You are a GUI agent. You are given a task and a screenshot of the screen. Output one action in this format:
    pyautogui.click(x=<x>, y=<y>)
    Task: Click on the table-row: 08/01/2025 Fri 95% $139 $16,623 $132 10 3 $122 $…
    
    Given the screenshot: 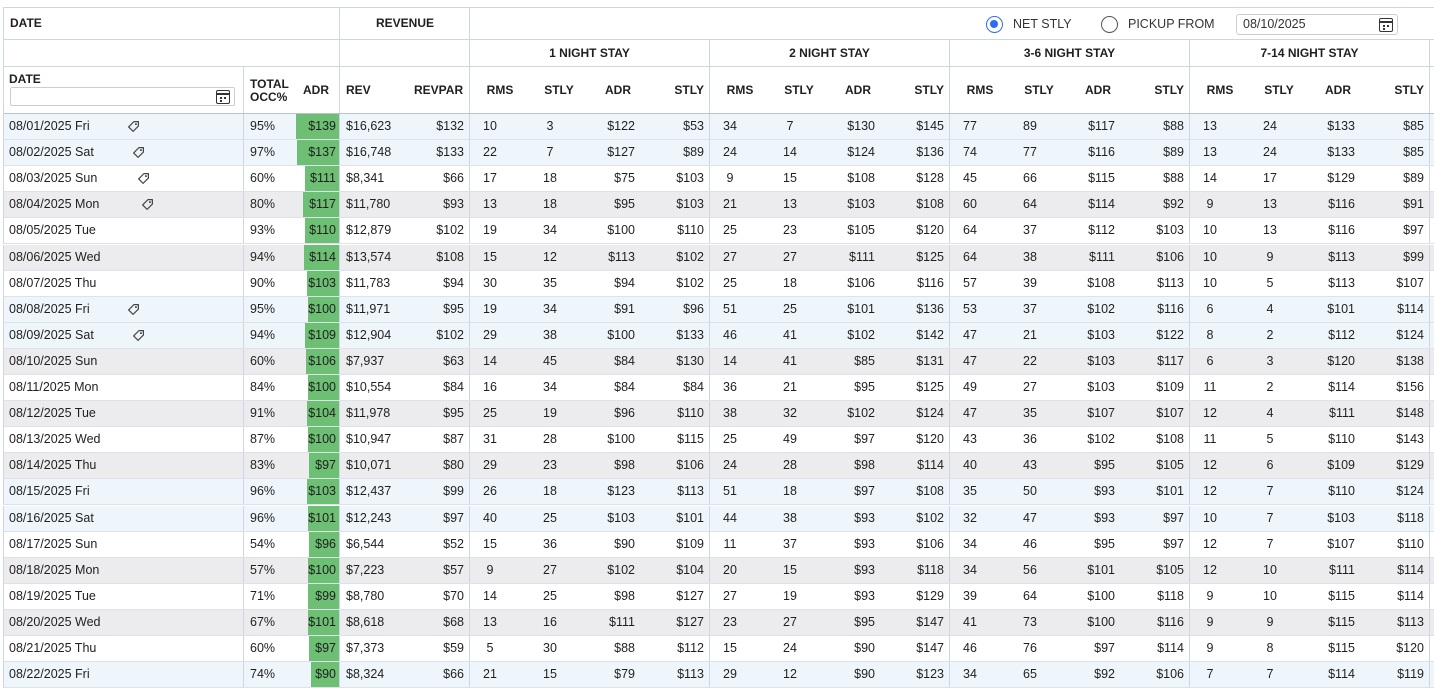 What is the action you would take?
    pyautogui.click(x=718, y=127)
    